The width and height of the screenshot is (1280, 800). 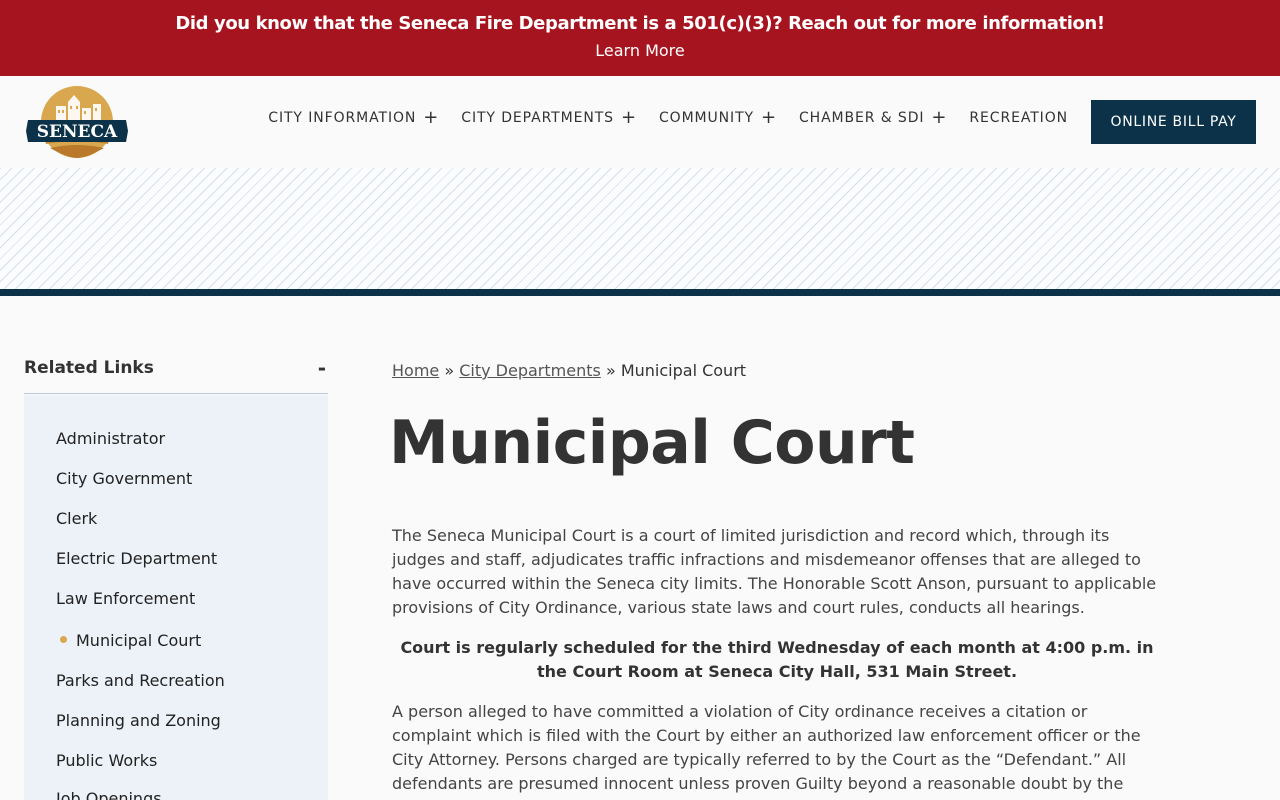 I want to click on sidebar-item-city-government: City Government, so click(x=124, y=478).